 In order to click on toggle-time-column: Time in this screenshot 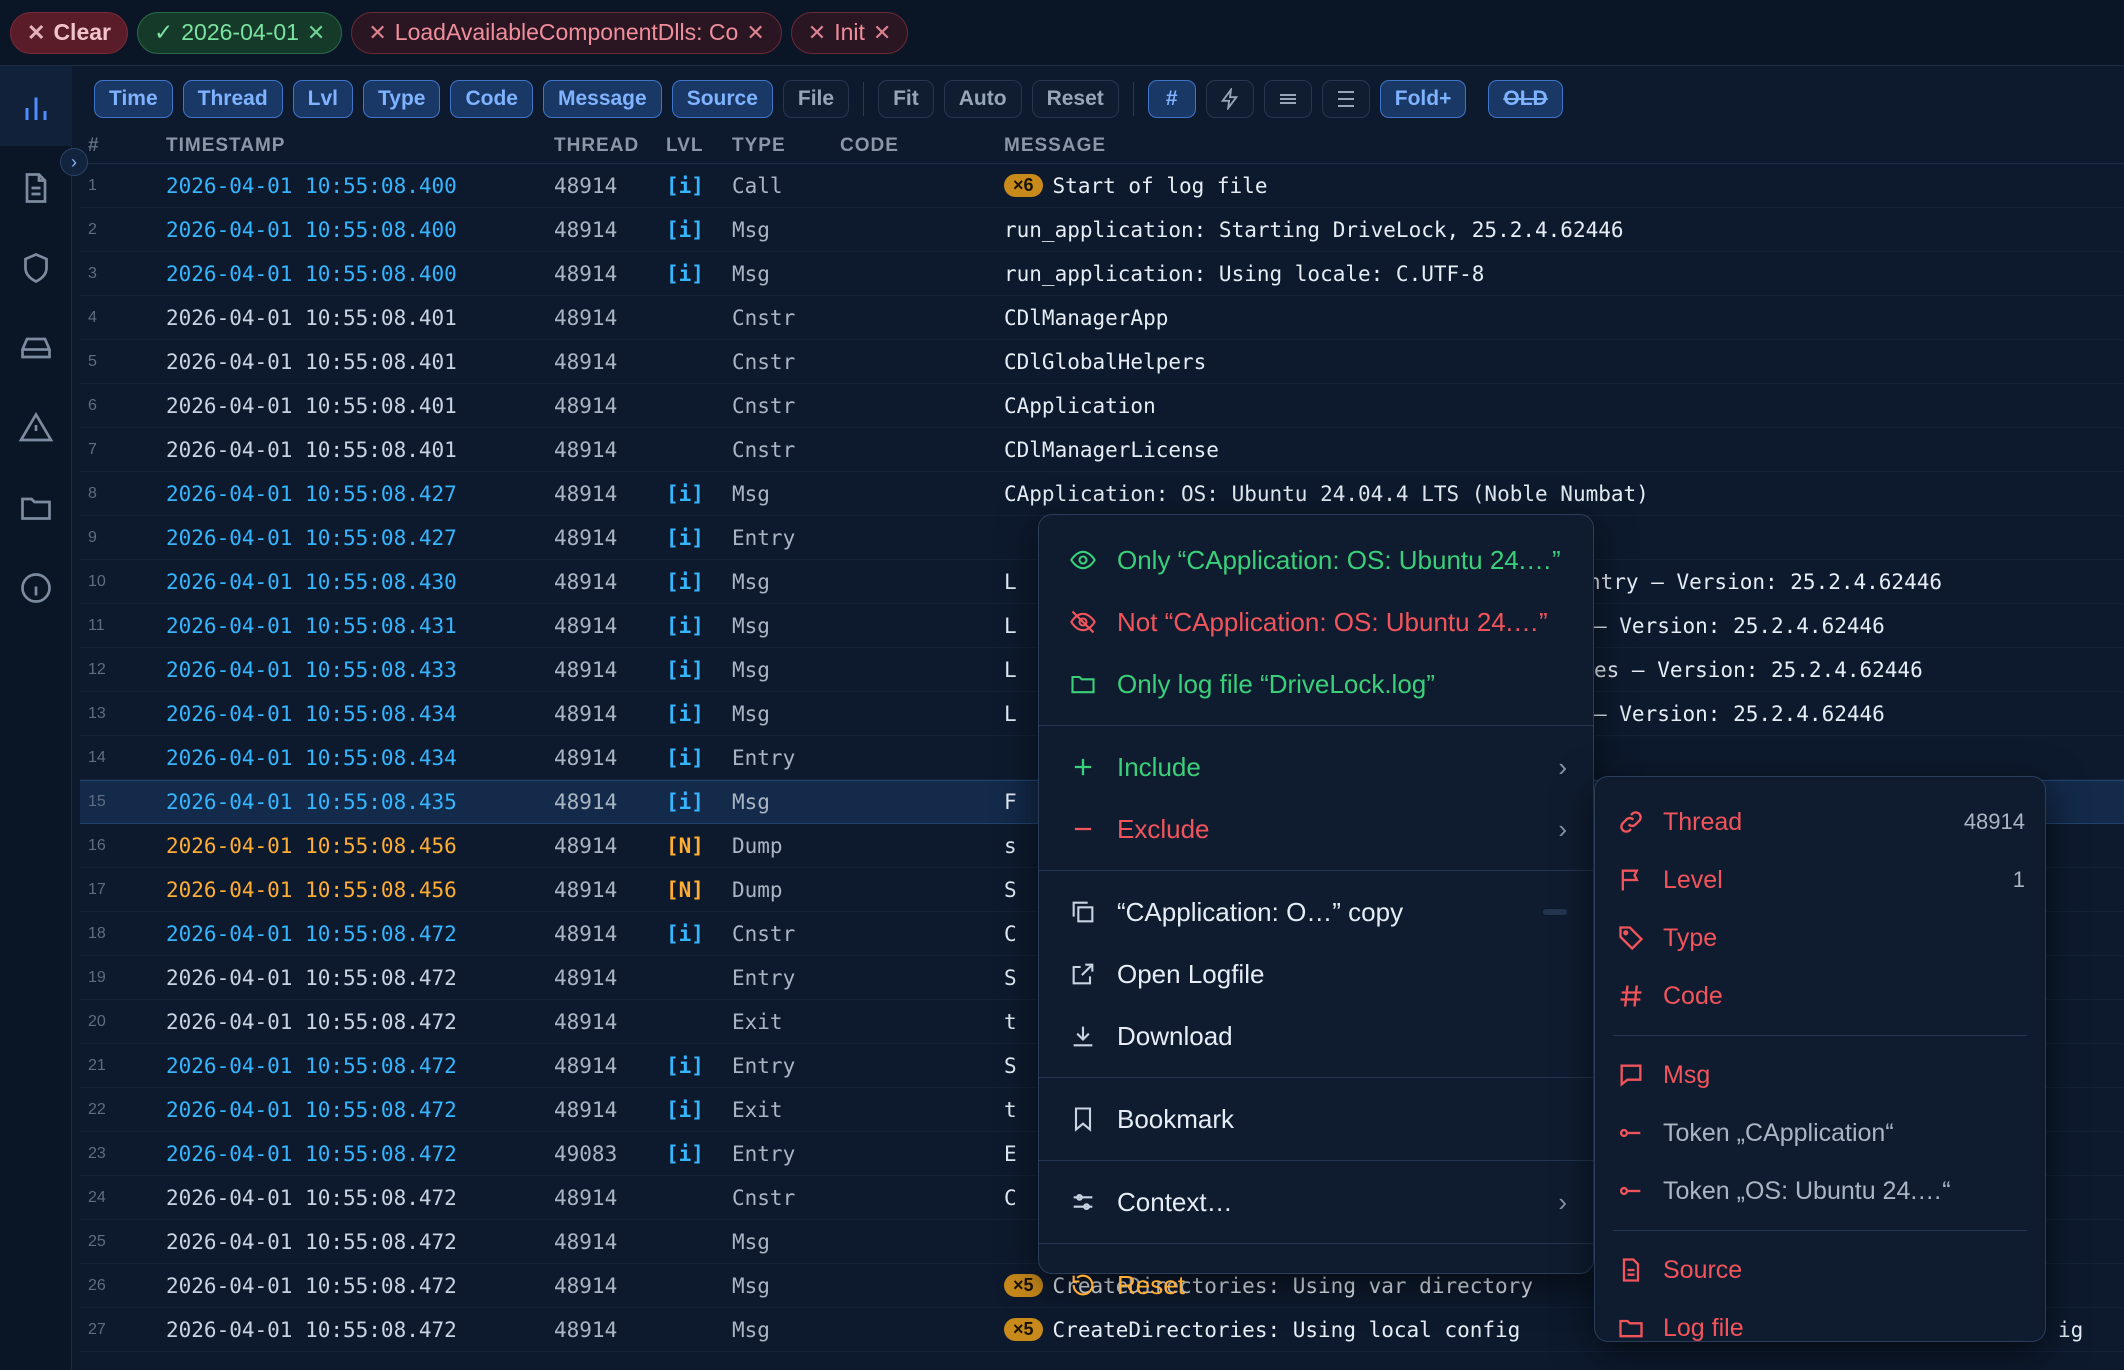, I will do `click(133, 99)`.